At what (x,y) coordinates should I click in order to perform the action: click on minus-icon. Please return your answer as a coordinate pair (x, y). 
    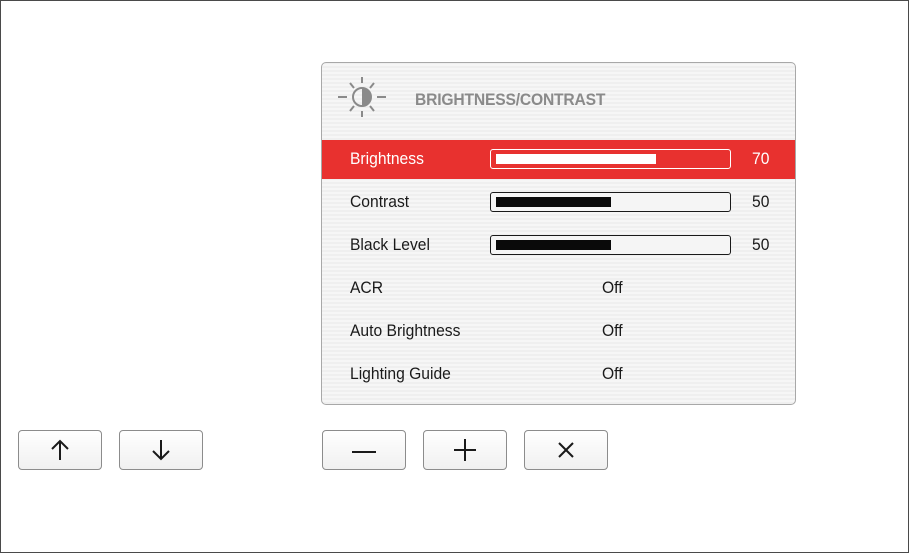
    Looking at the image, I should click on (364, 452).